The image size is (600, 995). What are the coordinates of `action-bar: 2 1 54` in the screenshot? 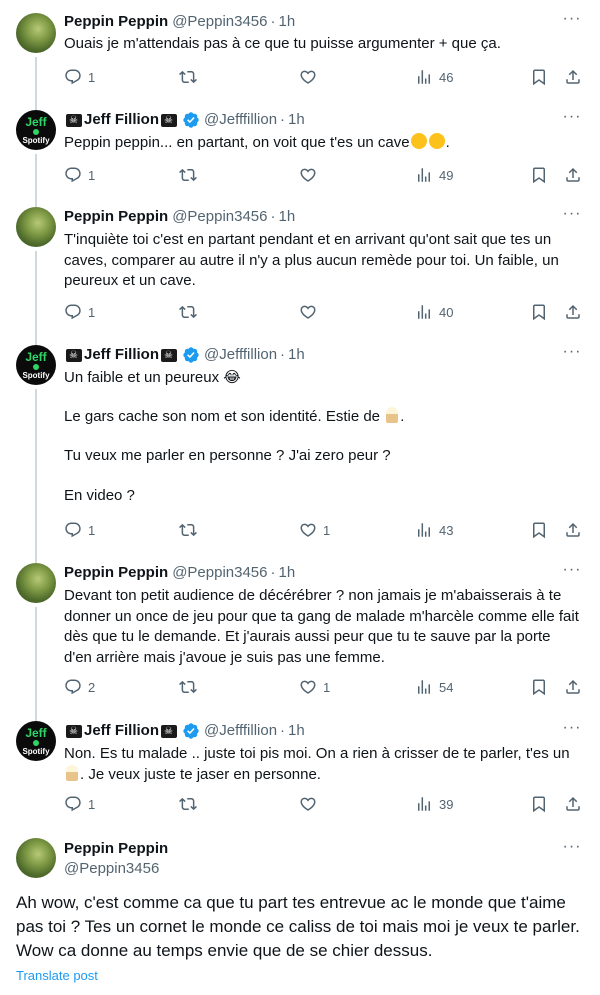 It's located at (324, 687).